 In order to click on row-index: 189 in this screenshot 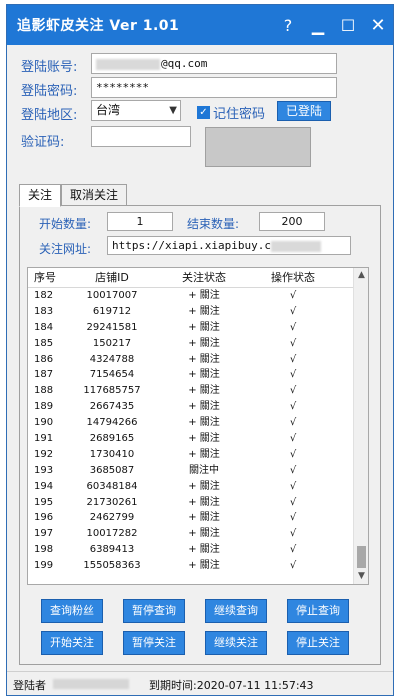, I will do `click(44, 407)`.